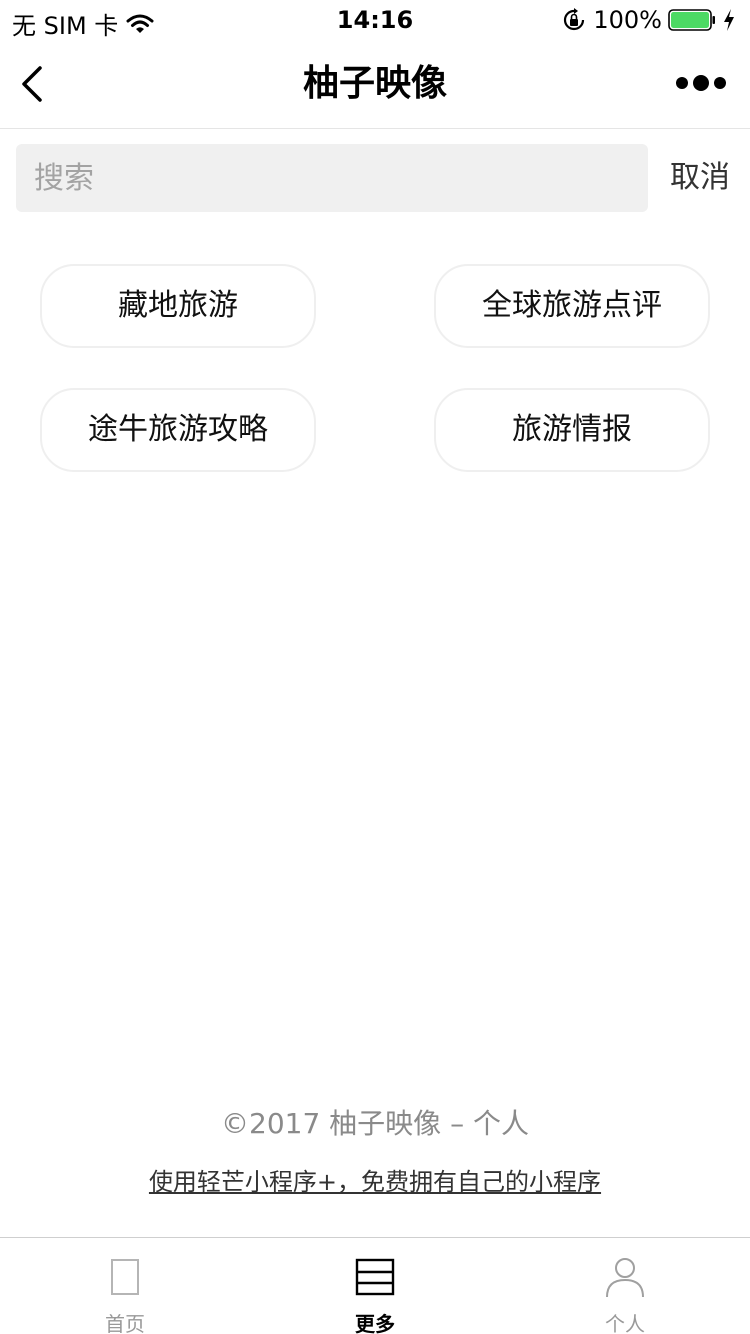  I want to click on status-right: 100%, so click(648, 20).